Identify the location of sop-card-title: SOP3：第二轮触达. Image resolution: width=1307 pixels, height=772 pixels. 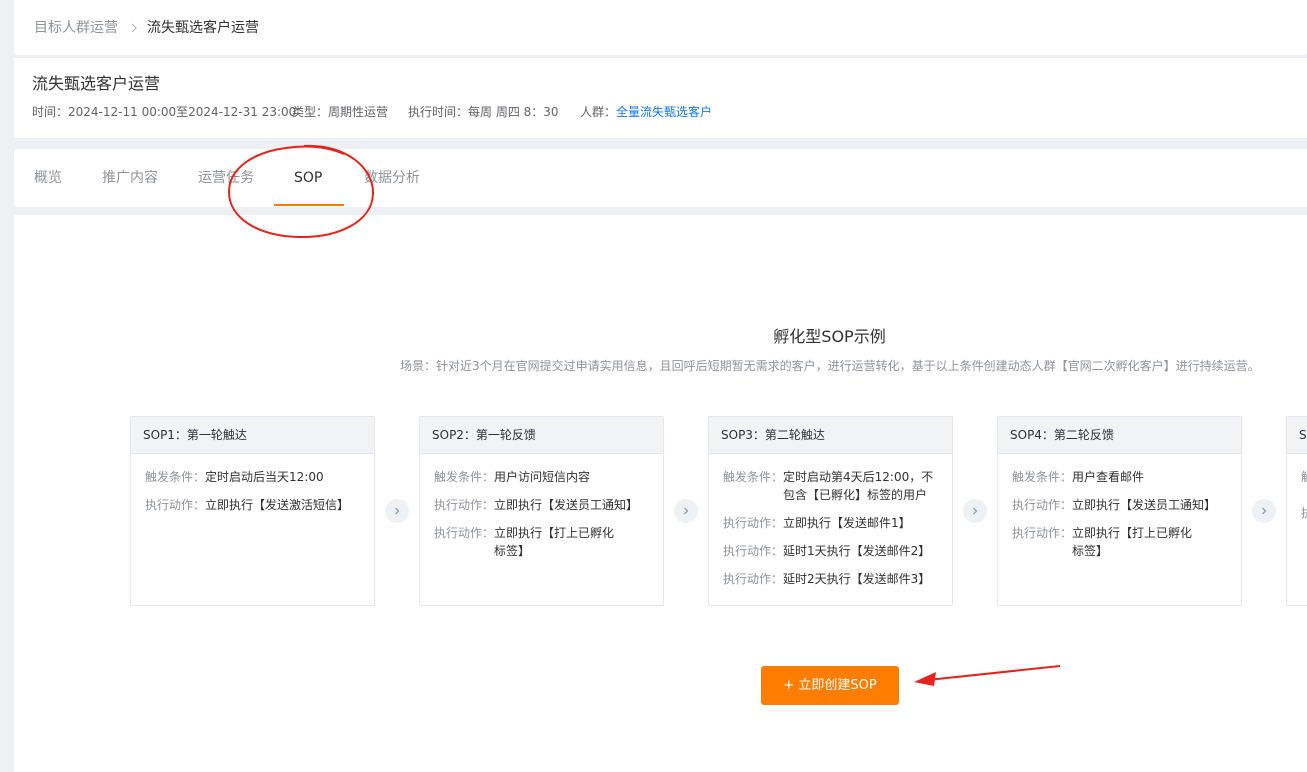
(830, 435).